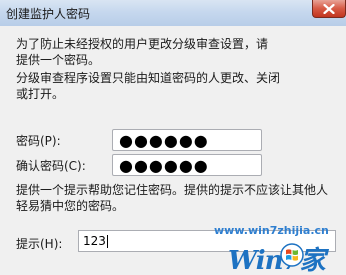 Image resolution: width=346 pixels, height=275 pixels. I want to click on hint-field-value: 123, so click(94, 241).